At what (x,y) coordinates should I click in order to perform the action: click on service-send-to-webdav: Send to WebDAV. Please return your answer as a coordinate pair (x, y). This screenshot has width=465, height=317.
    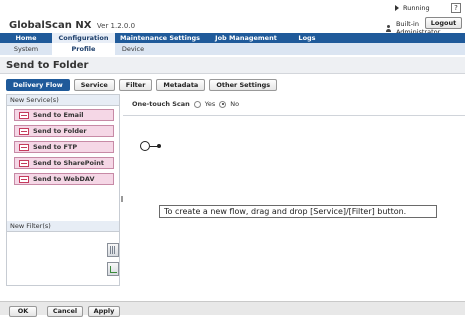
    Looking at the image, I should click on (64, 179).